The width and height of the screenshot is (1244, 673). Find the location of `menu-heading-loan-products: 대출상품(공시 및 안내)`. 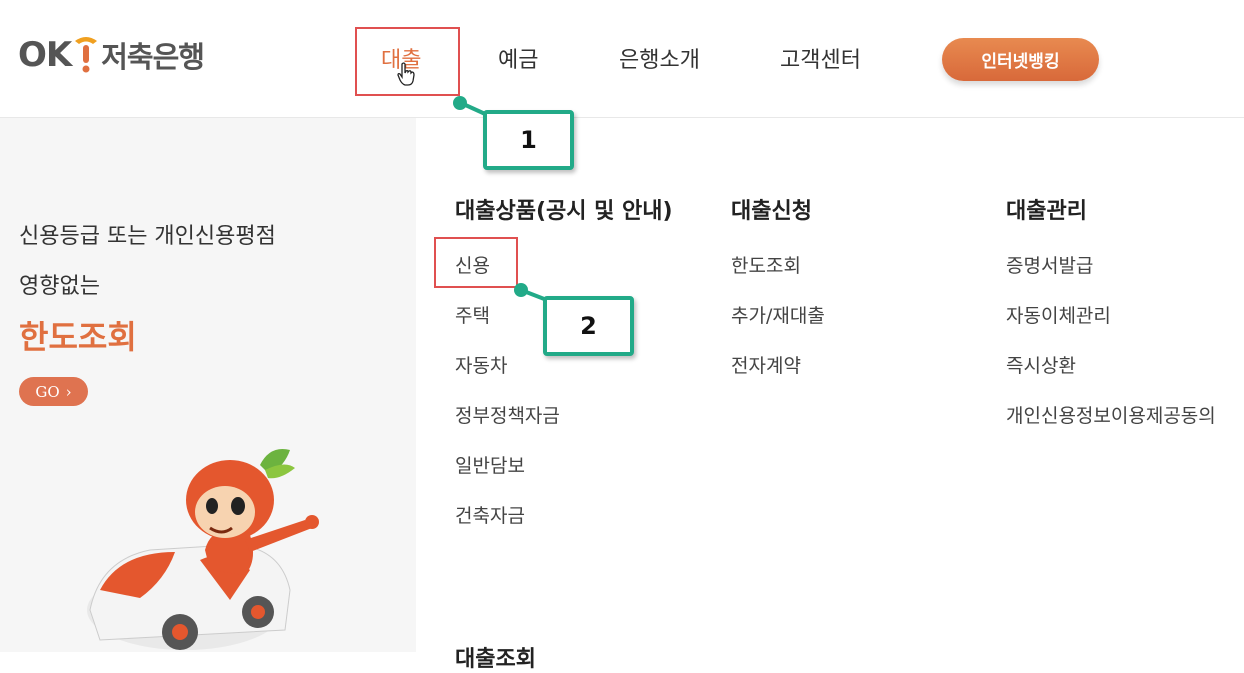

menu-heading-loan-products: 대출상품(공시 및 안내) is located at coordinates (564, 211).